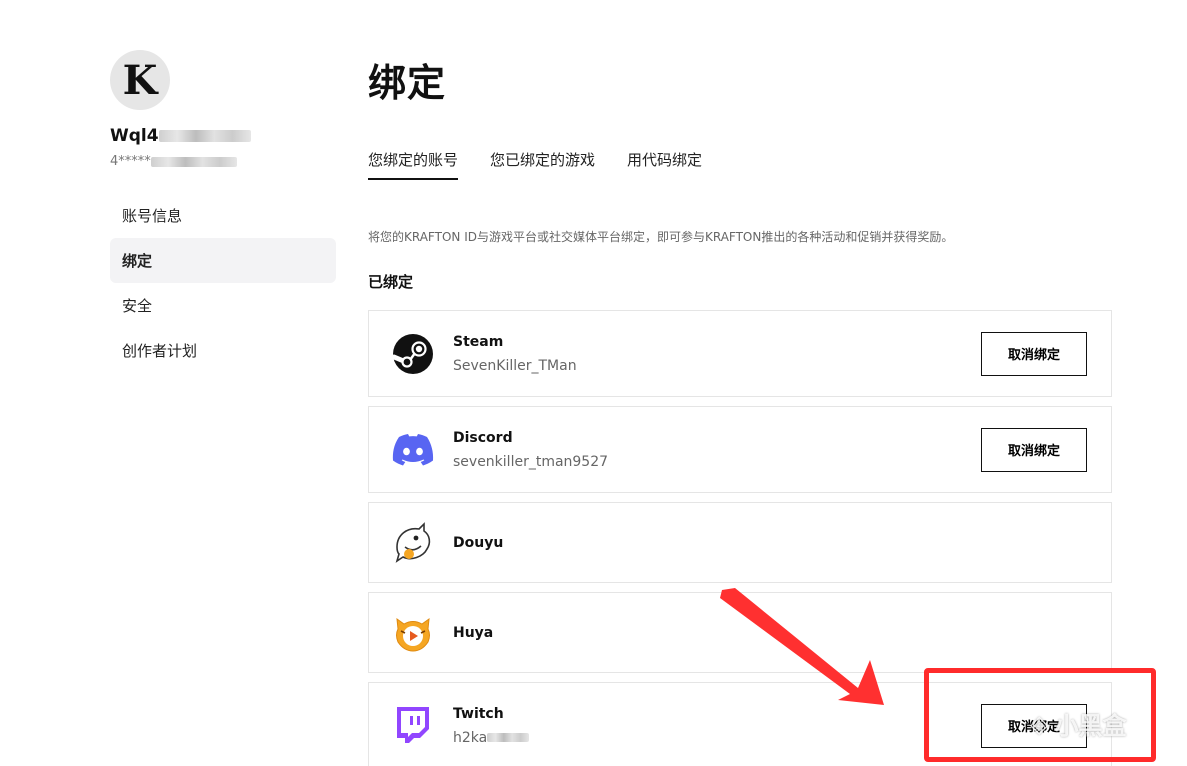  I want to click on watermark-logo-icon: ◈, so click(1039, 723).